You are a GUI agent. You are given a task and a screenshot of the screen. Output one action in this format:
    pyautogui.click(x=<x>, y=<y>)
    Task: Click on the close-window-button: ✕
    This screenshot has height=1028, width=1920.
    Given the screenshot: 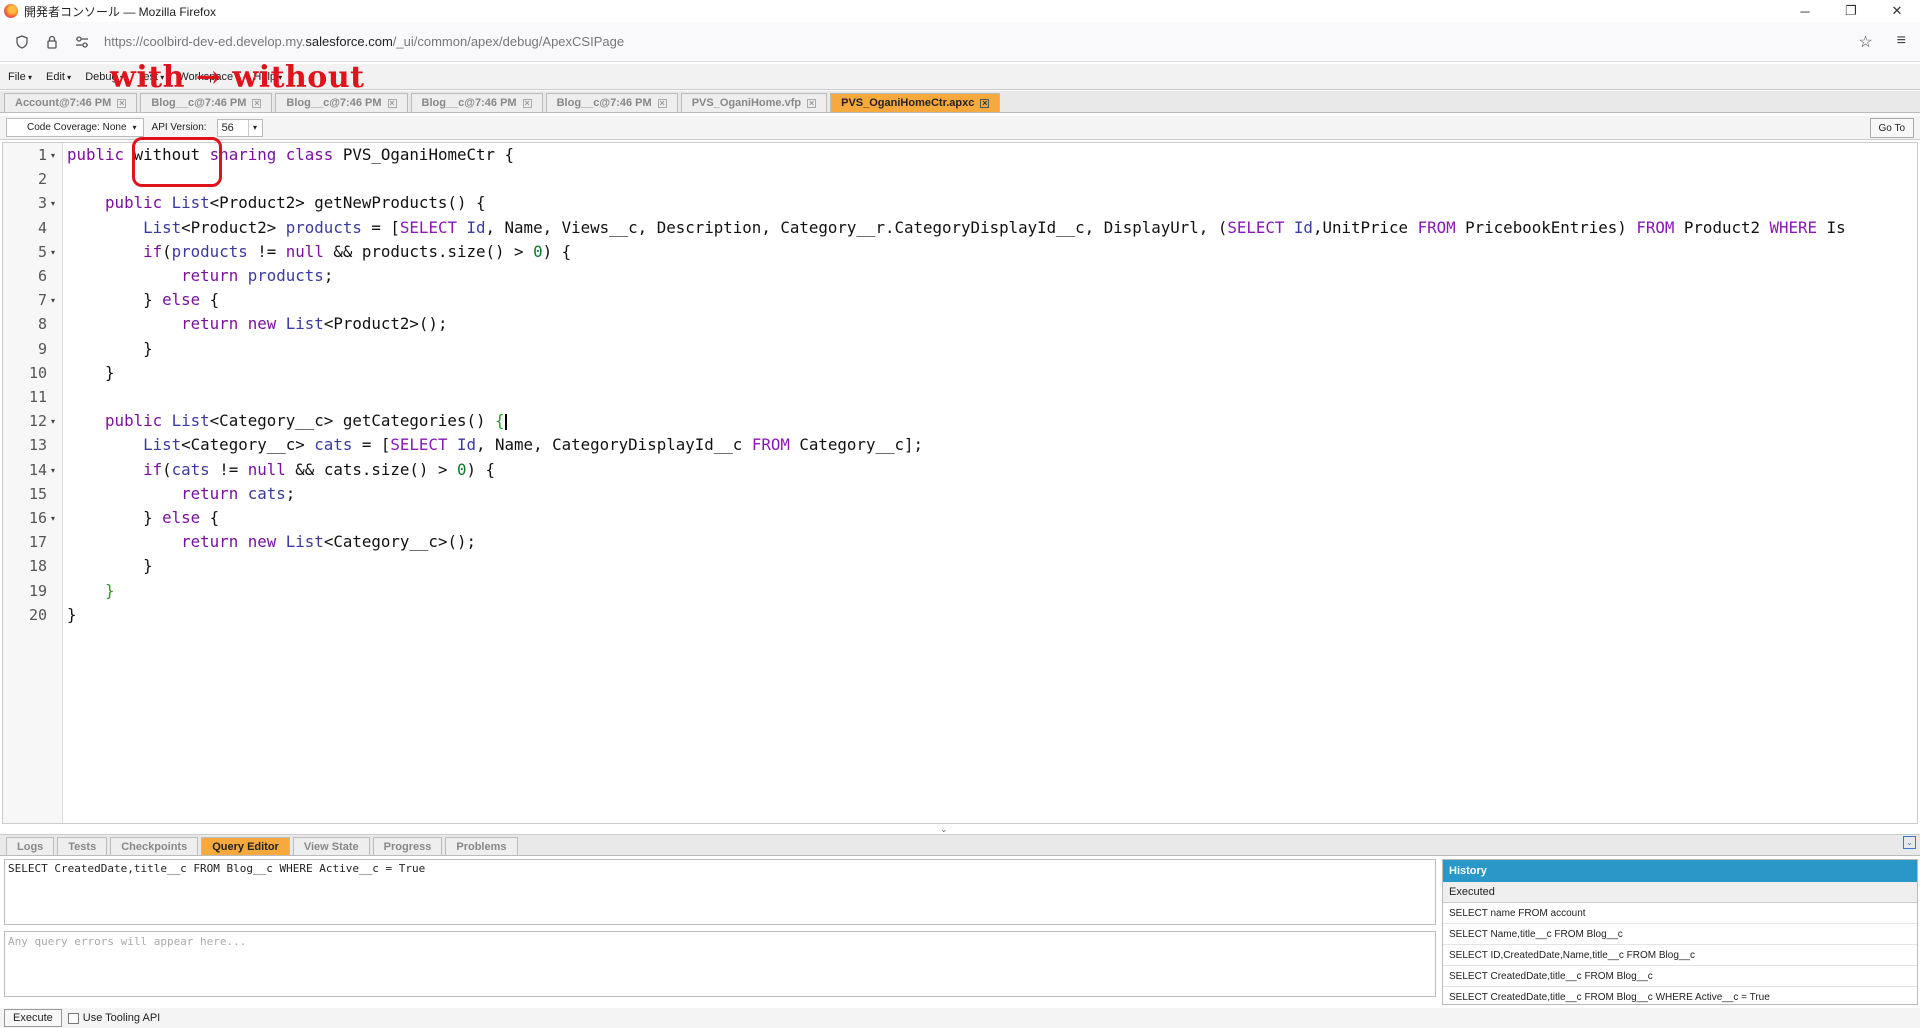 What is the action you would take?
    pyautogui.click(x=1897, y=11)
    